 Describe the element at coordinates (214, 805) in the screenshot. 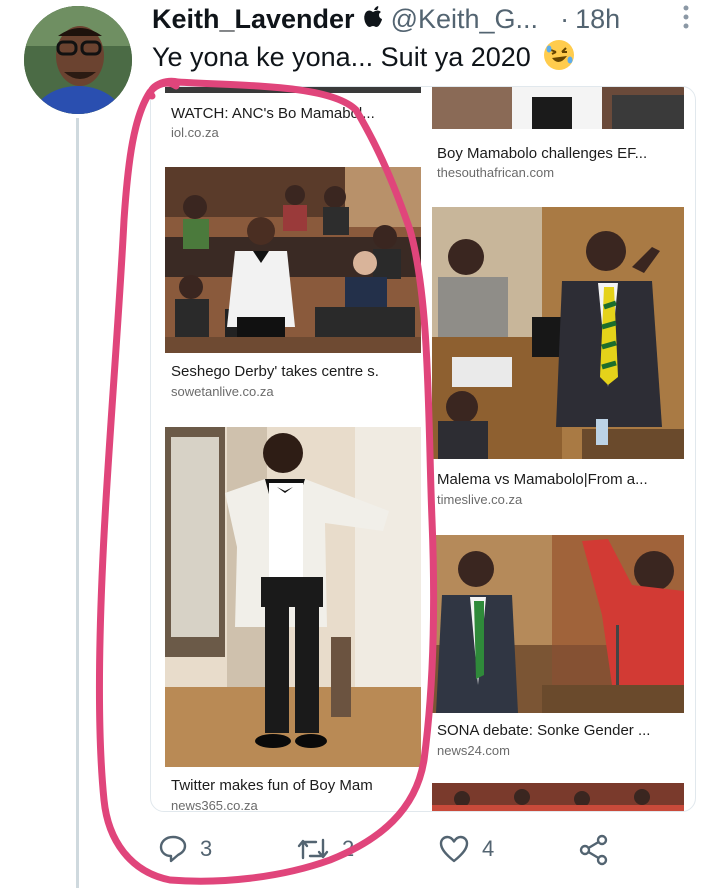

I see `result-source: news365.co.za` at that location.